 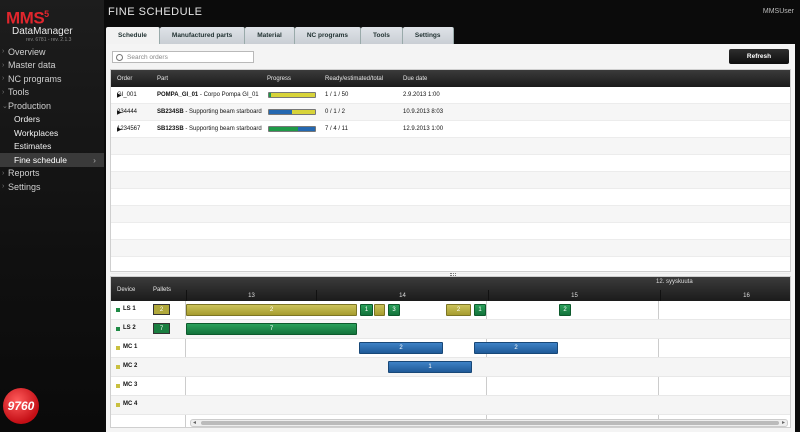 What do you see at coordinates (379, 310) in the screenshot?
I see `gantt-bar` at bounding box center [379, 310].